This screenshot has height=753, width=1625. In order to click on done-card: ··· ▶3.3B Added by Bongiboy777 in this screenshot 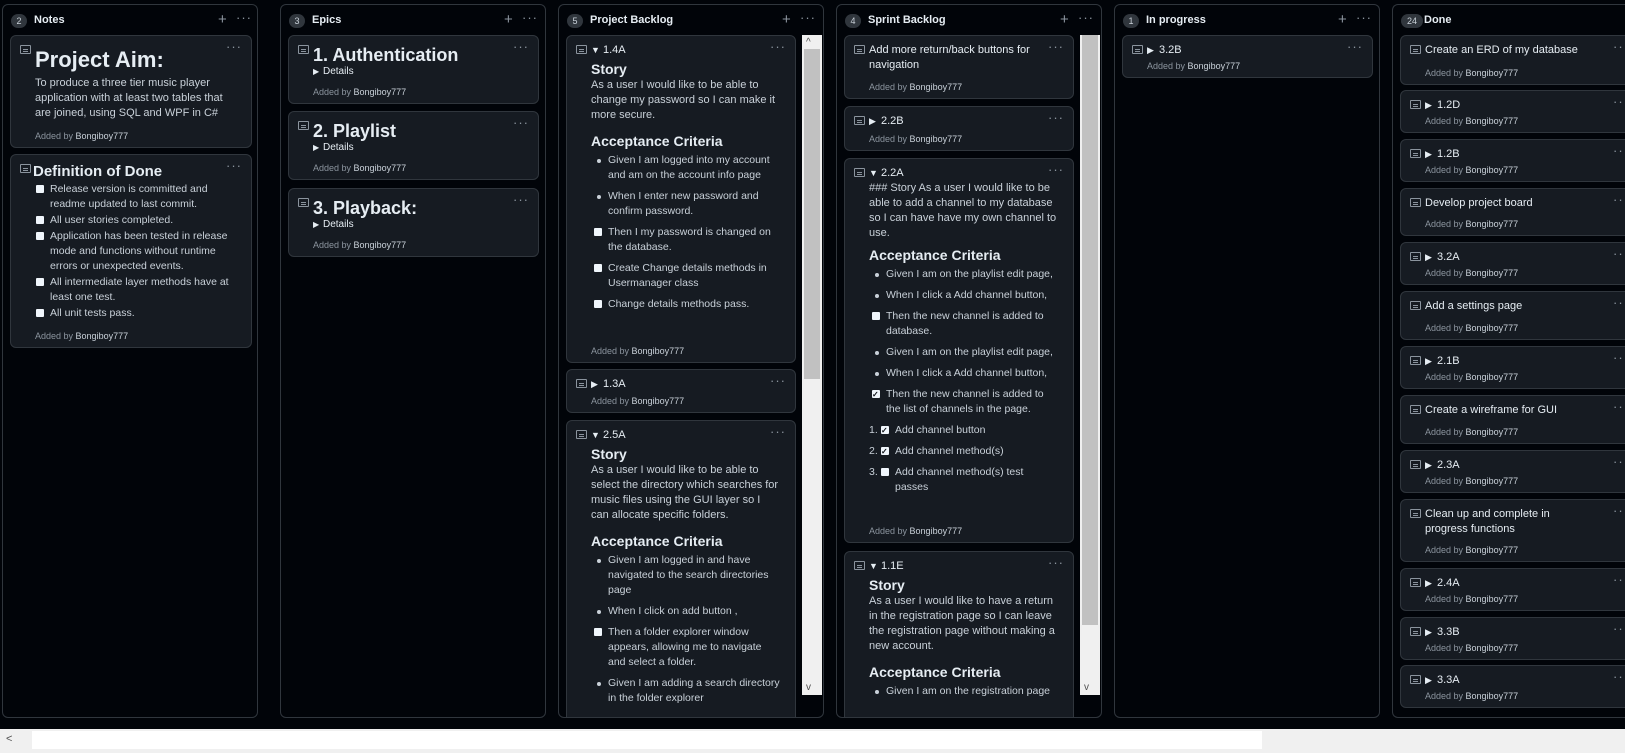, I will do `click(1512, 638)`.